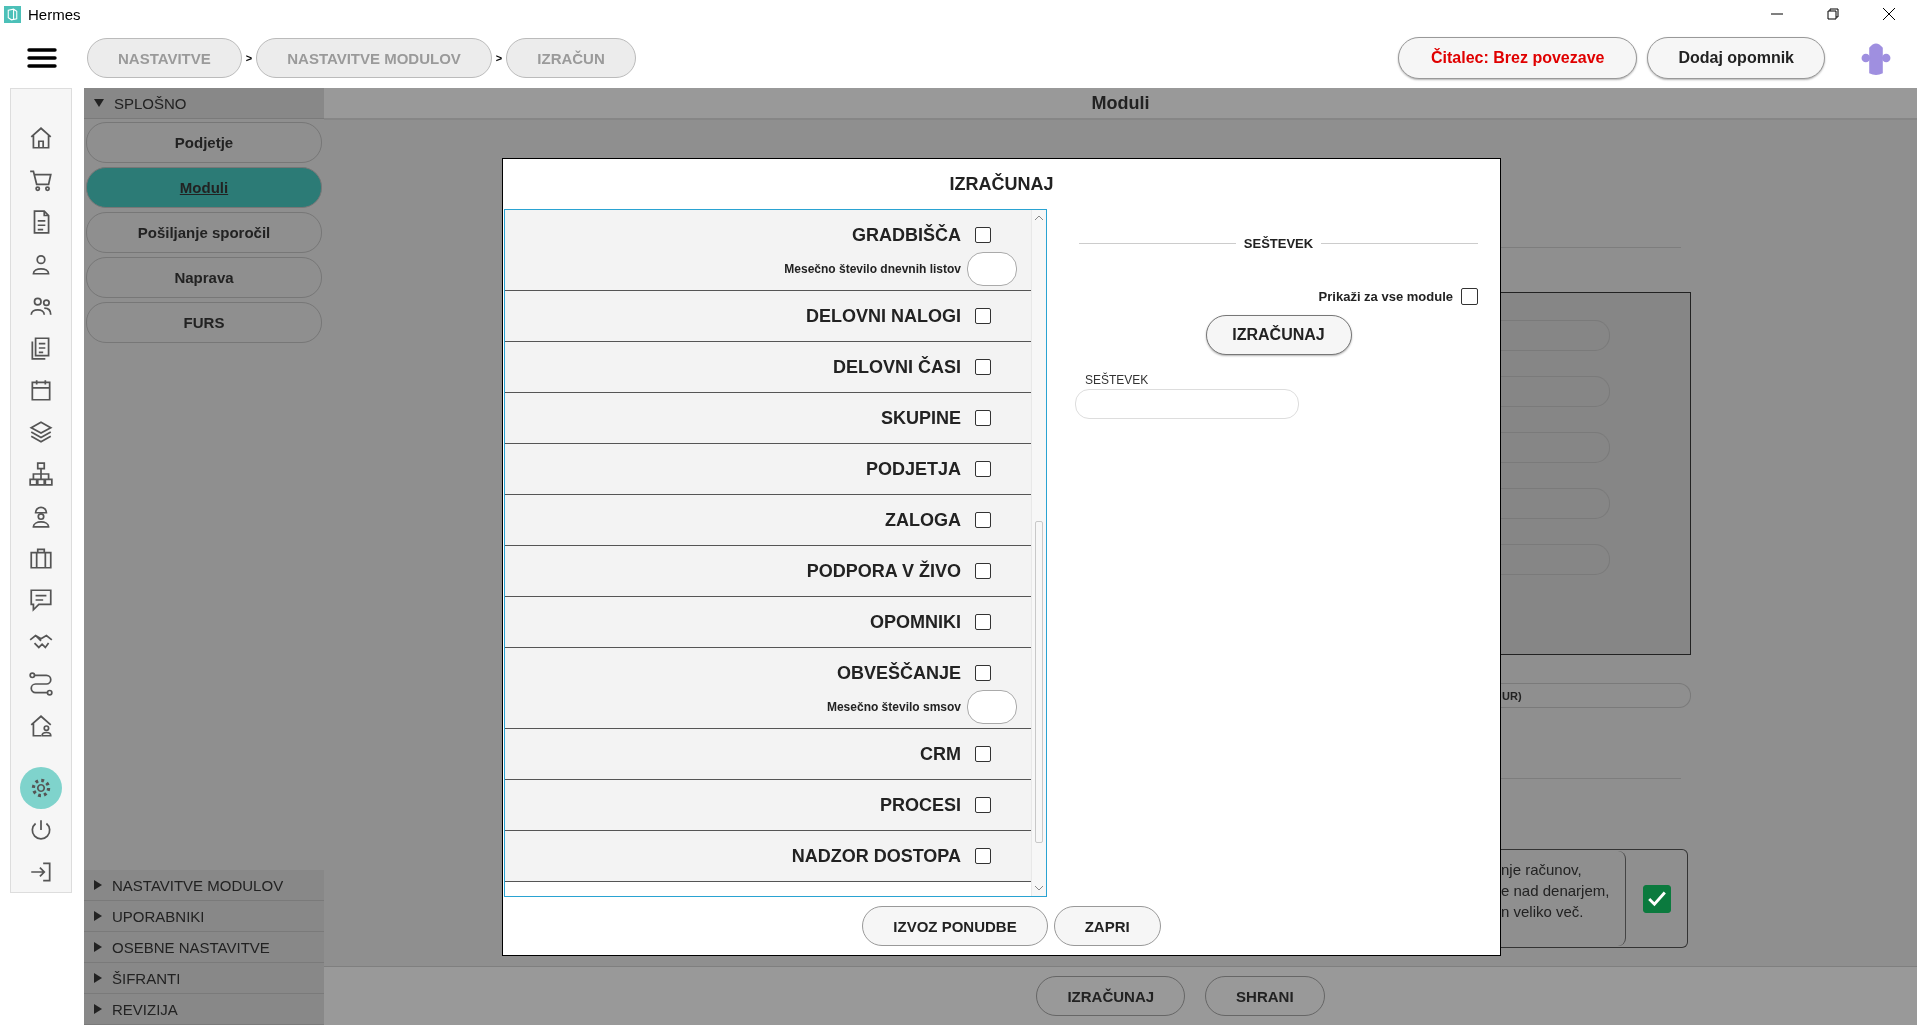 This screenshot has width=1917, height=1025. Describe the element at coordinates (1596, 695) in the screenshot. I see `input-field: UR)` at that location.